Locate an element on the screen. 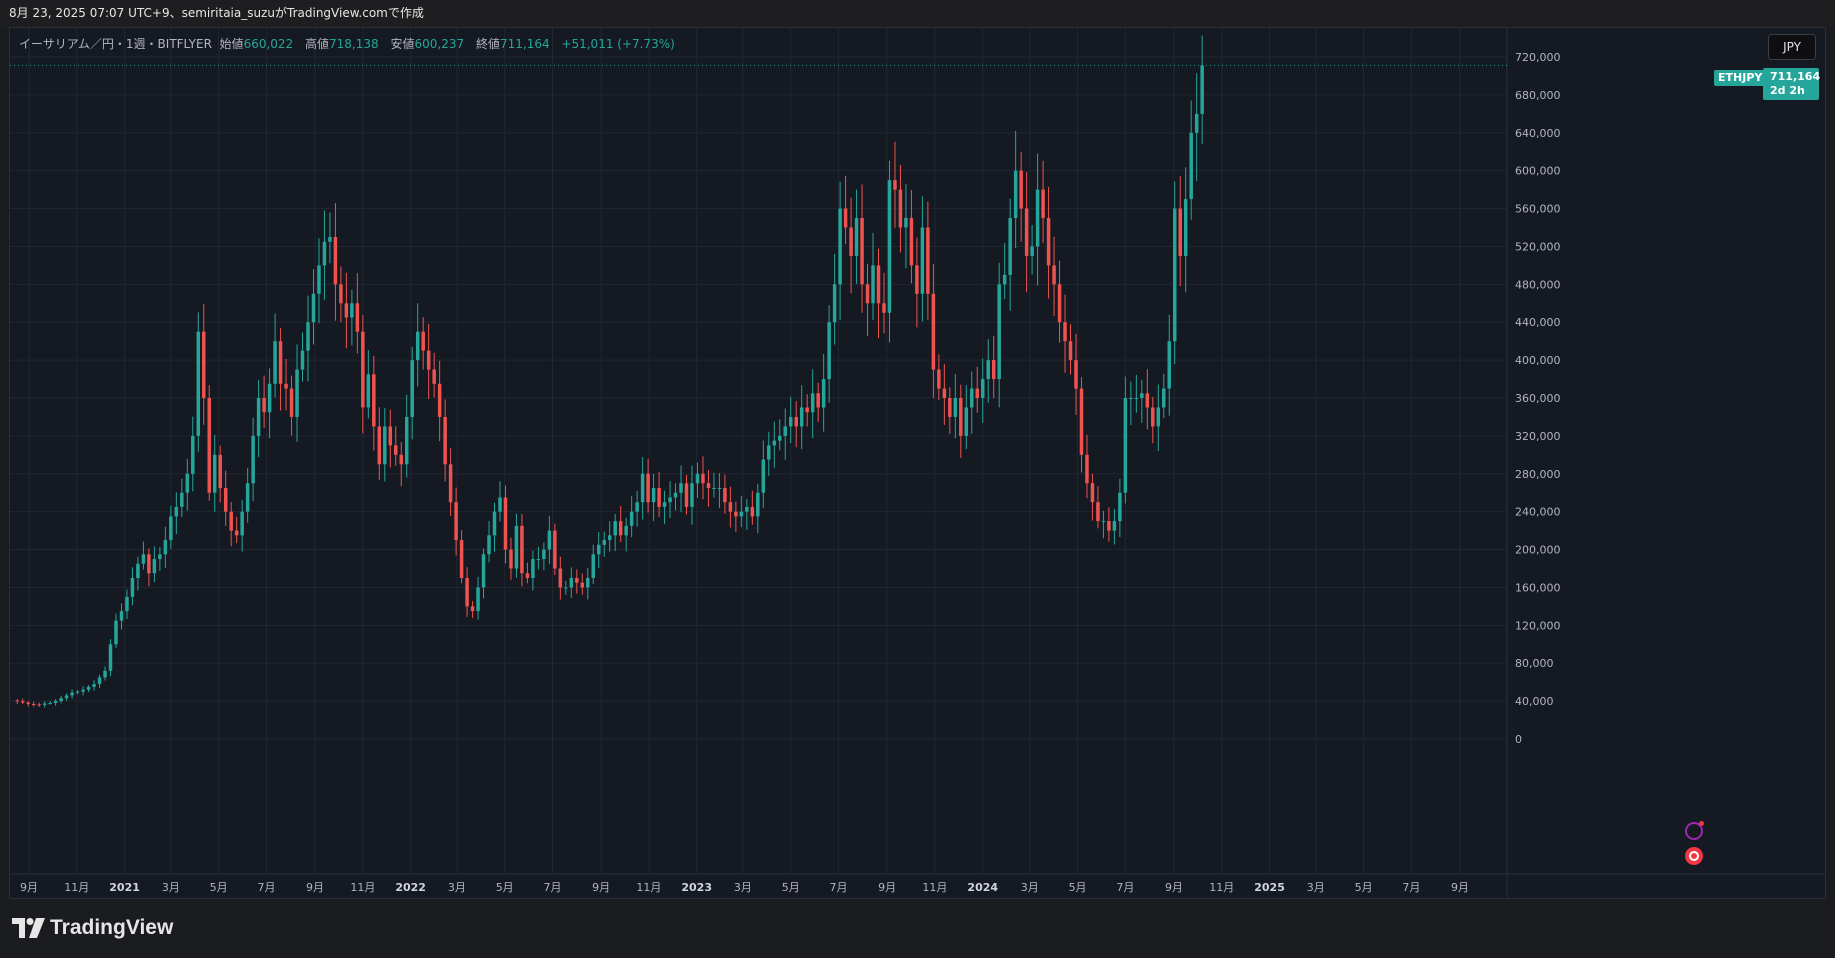 This screenshot has width=1835, height=958. legend-low-value: 600,237 is located at coordinates (439, 44).